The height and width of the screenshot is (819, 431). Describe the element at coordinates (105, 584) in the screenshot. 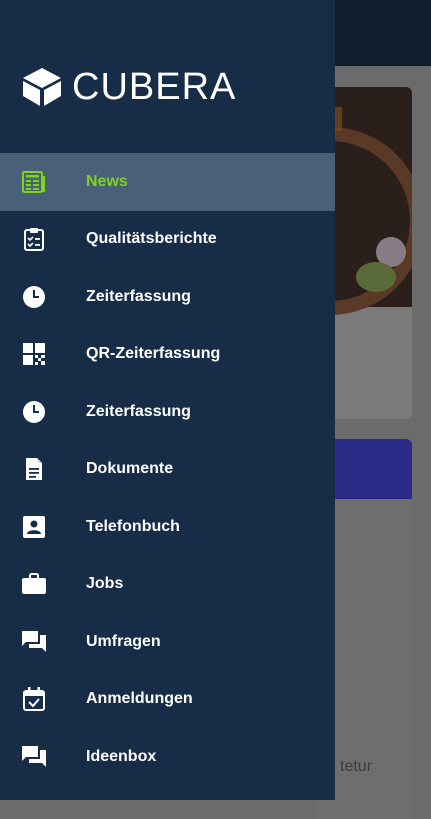

I see `menu-item-label: Jobs` at that location.